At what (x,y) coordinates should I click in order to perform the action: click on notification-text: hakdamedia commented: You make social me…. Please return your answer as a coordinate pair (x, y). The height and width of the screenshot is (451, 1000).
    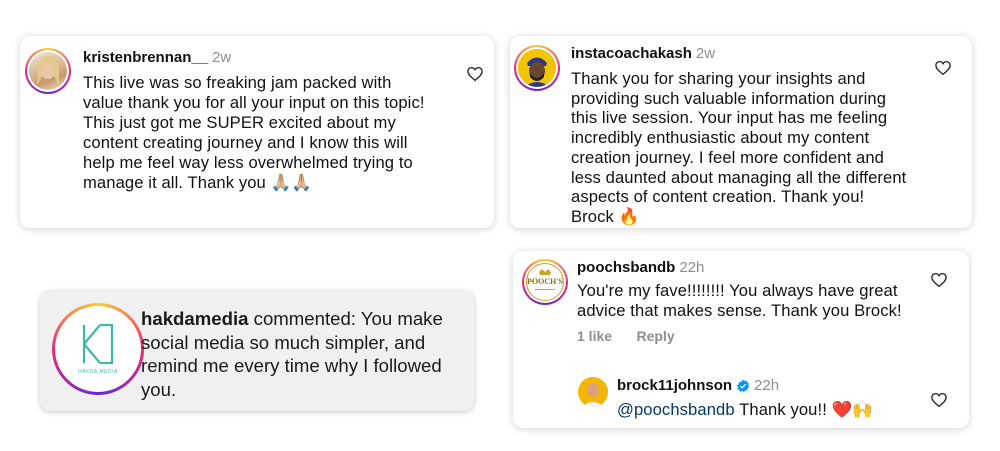
    Looking at the image, I should click on (306, 354).